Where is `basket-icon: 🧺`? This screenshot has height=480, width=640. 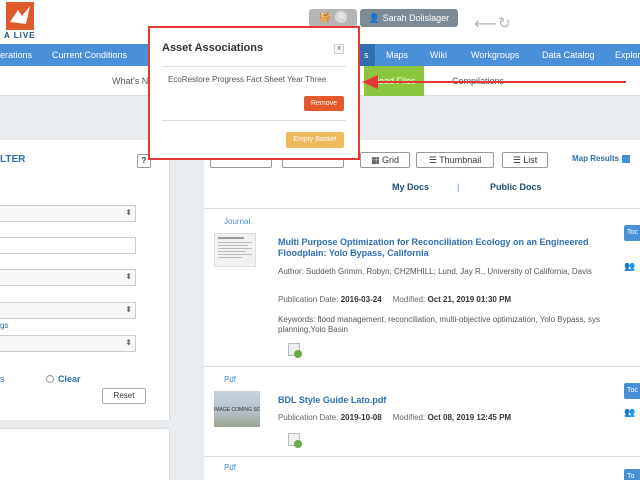 basket-icon: 🧺 is located at coordinates (325, 17).